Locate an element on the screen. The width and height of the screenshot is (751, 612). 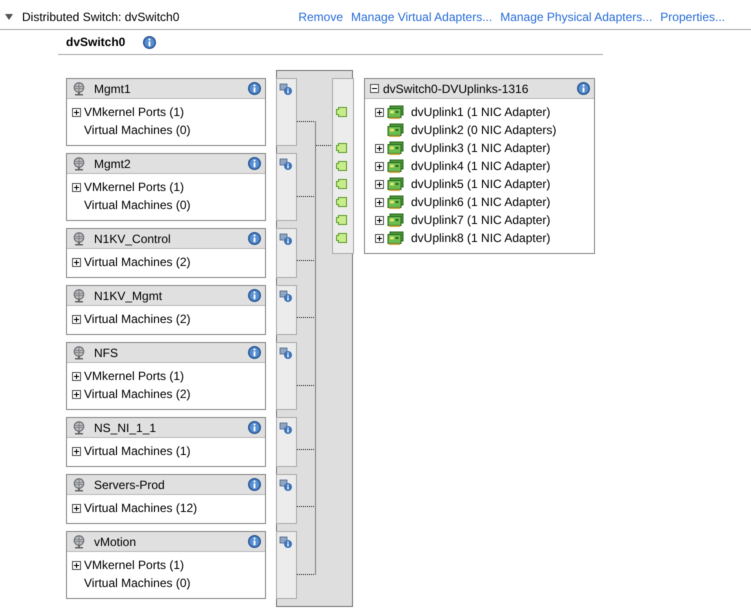
tree-item: Virtual Machines (1) is located at coordinates (137, 451).